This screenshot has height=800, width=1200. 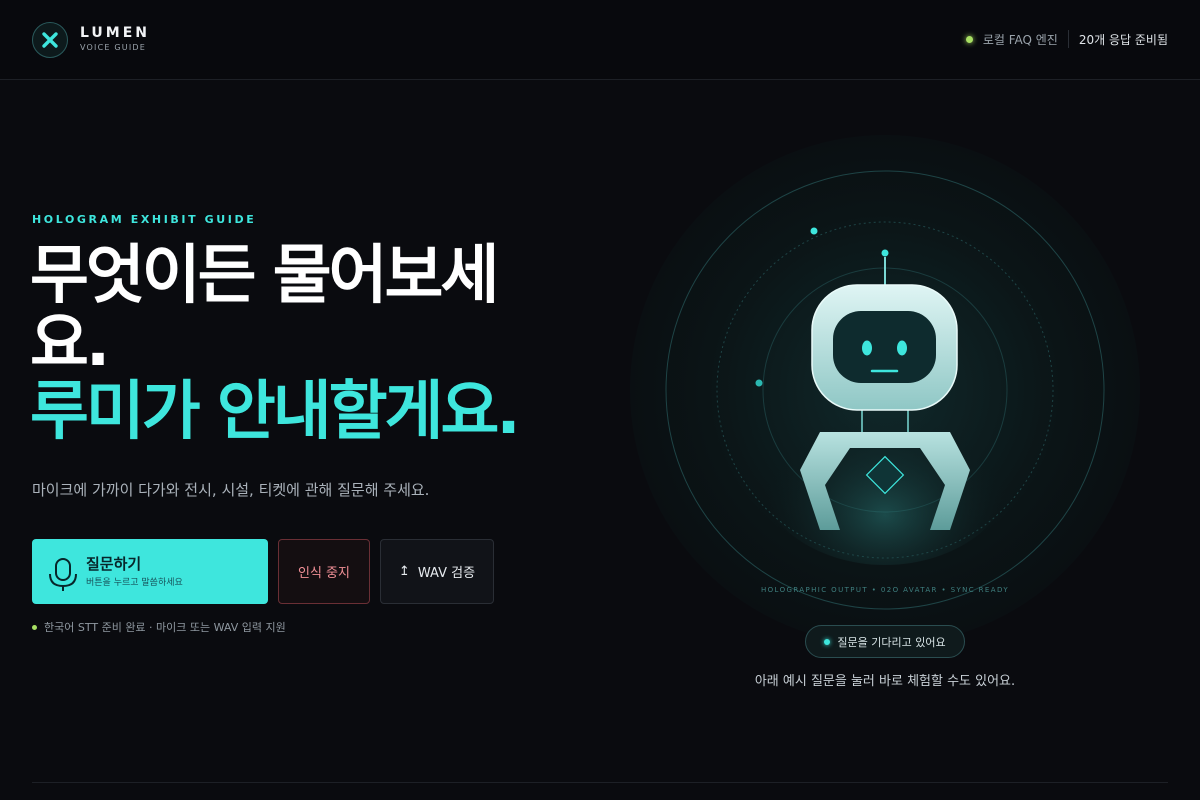 I want to click on avatar-state-badge: 질문을 기다리고 있어요, so click(x=885, y=641).